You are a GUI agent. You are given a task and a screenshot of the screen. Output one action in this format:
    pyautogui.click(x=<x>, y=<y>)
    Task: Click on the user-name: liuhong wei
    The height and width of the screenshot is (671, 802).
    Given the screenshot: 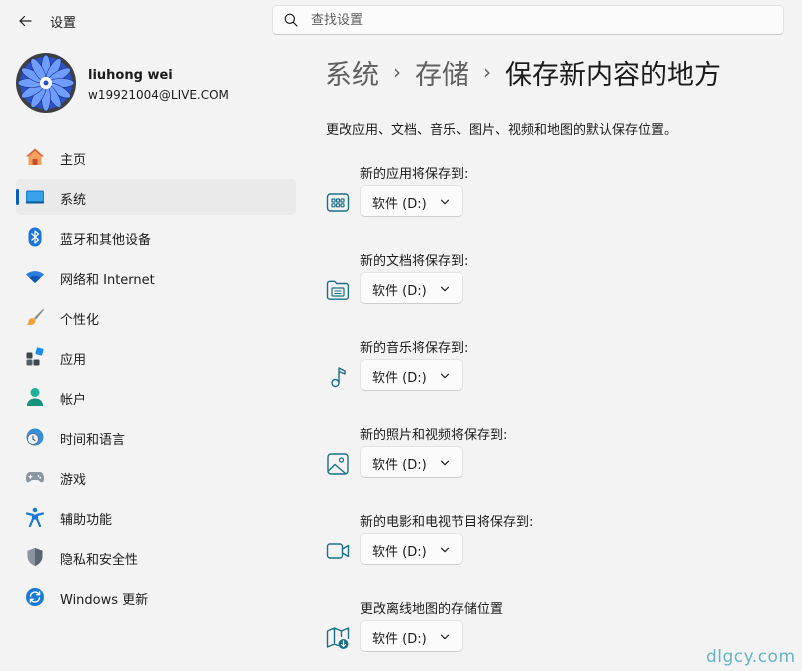 What is the action you would take?
    pyautogui.click(x=130, y=75)
    